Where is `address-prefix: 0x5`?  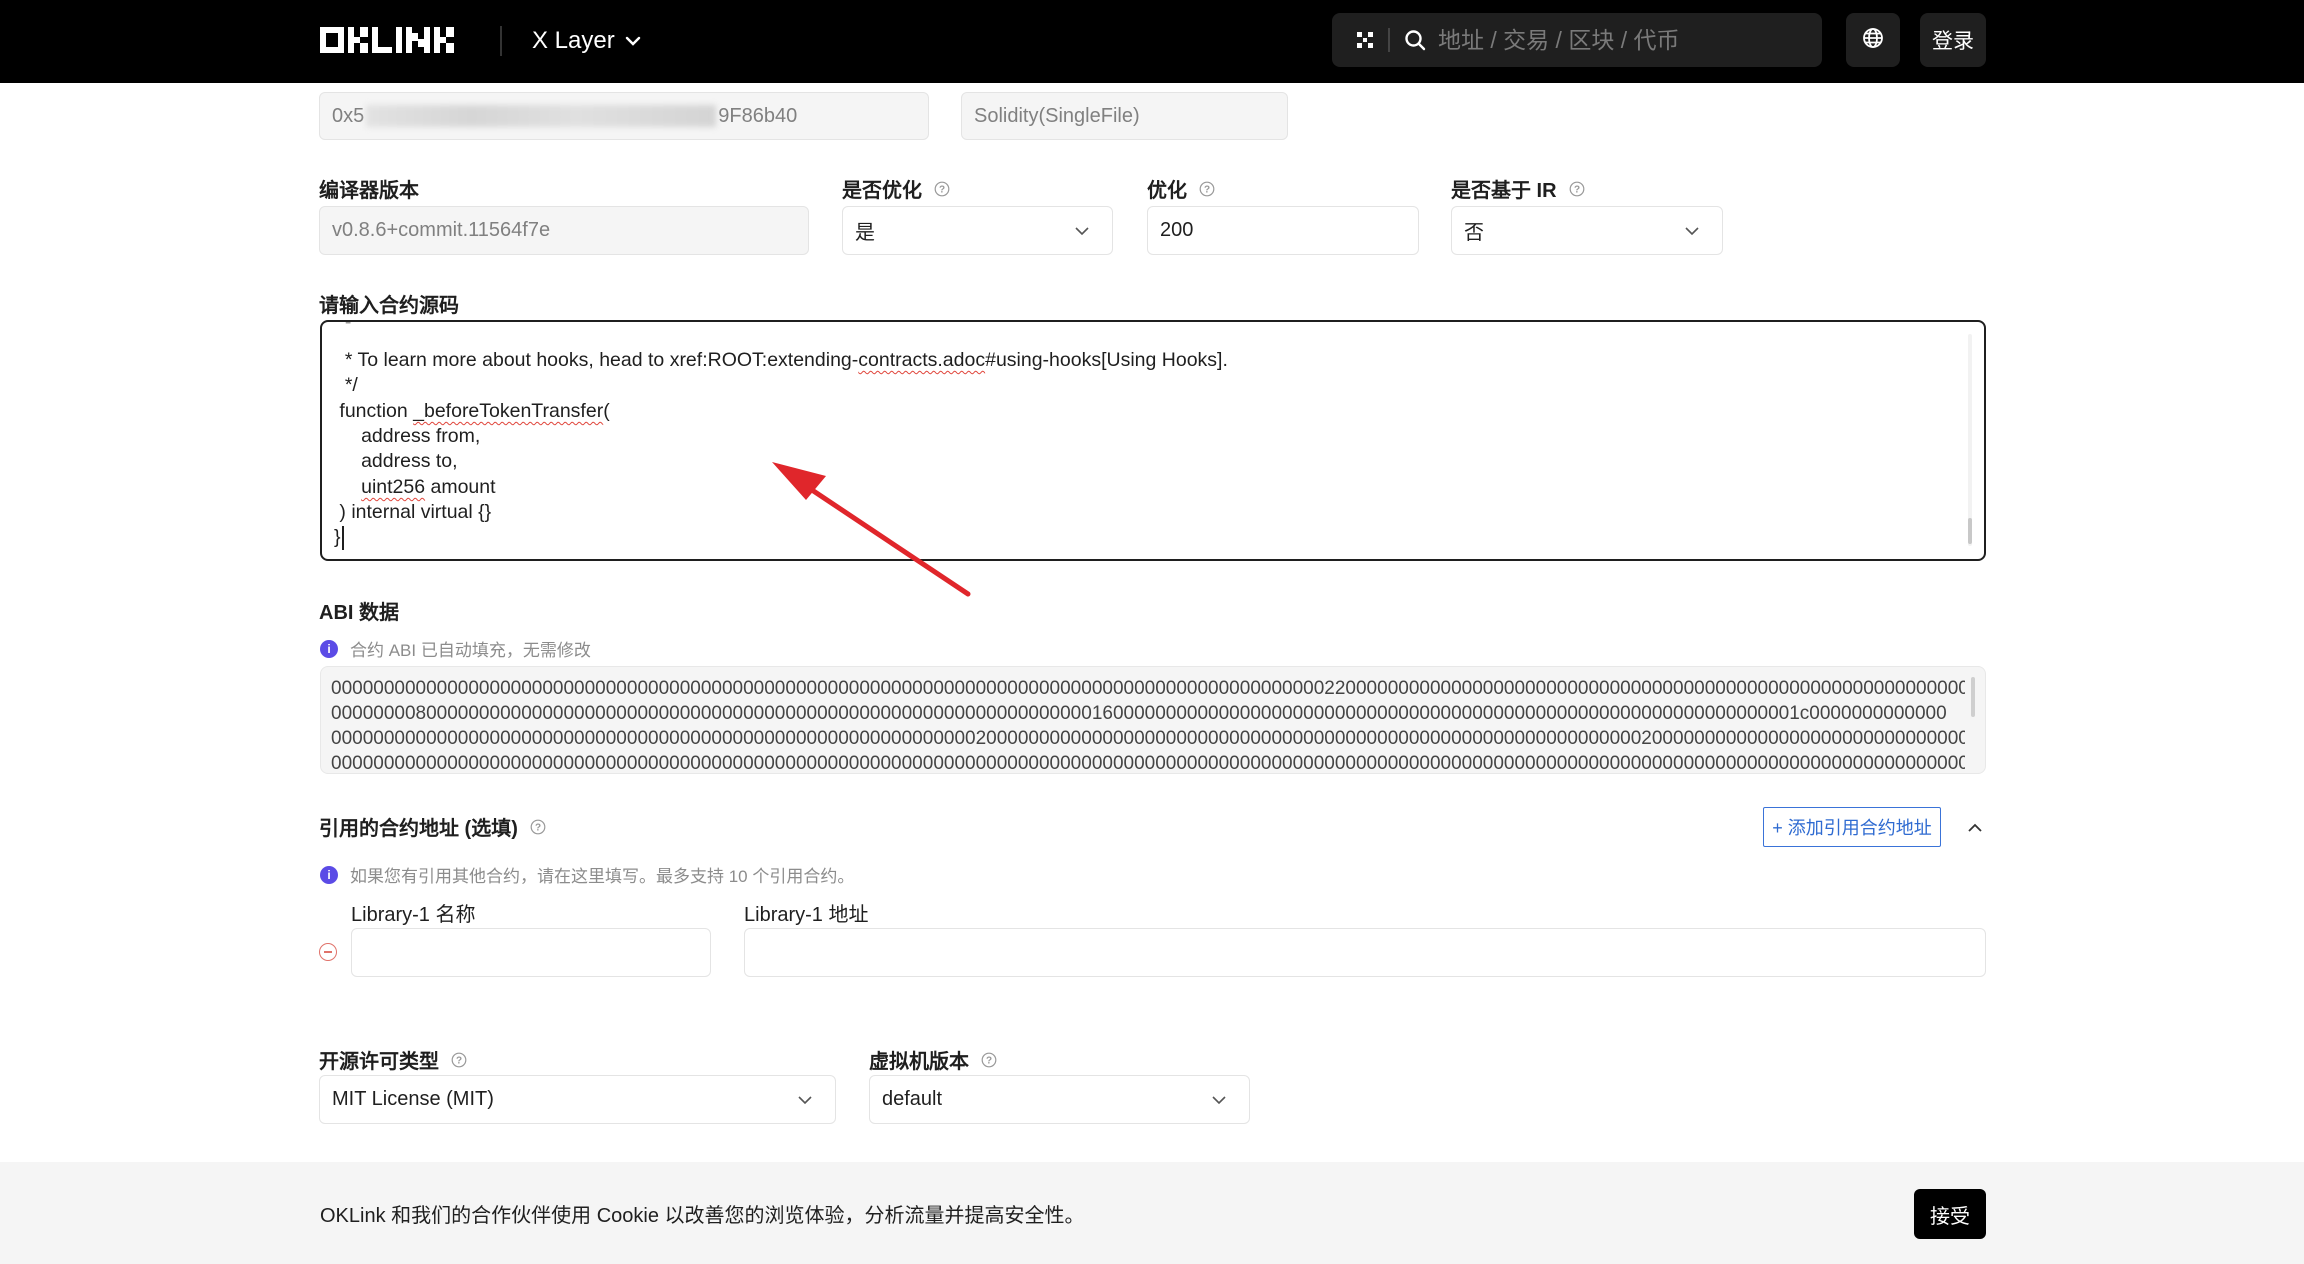 address-prefix: 0x5 is located at coordinates (348, 115).